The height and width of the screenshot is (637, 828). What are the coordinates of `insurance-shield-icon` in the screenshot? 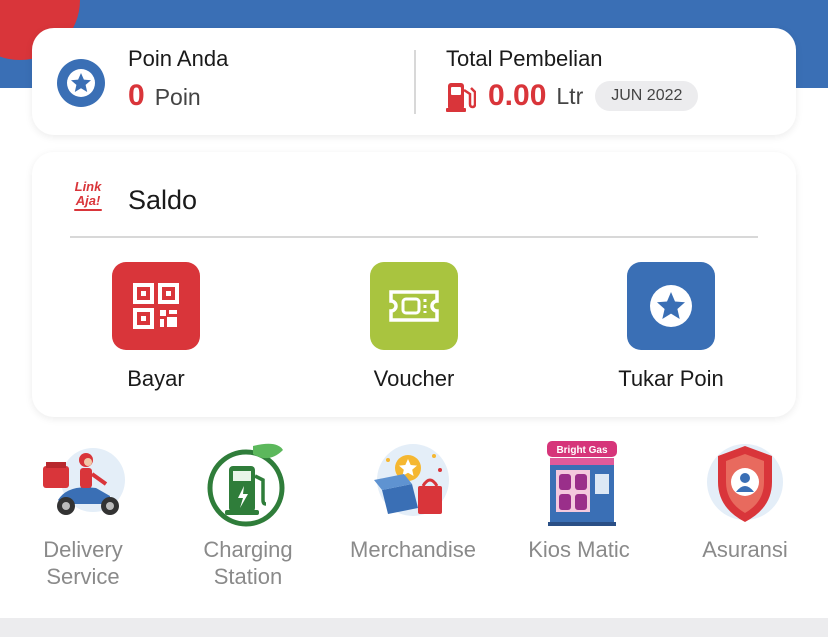 It's located at (745, 485).